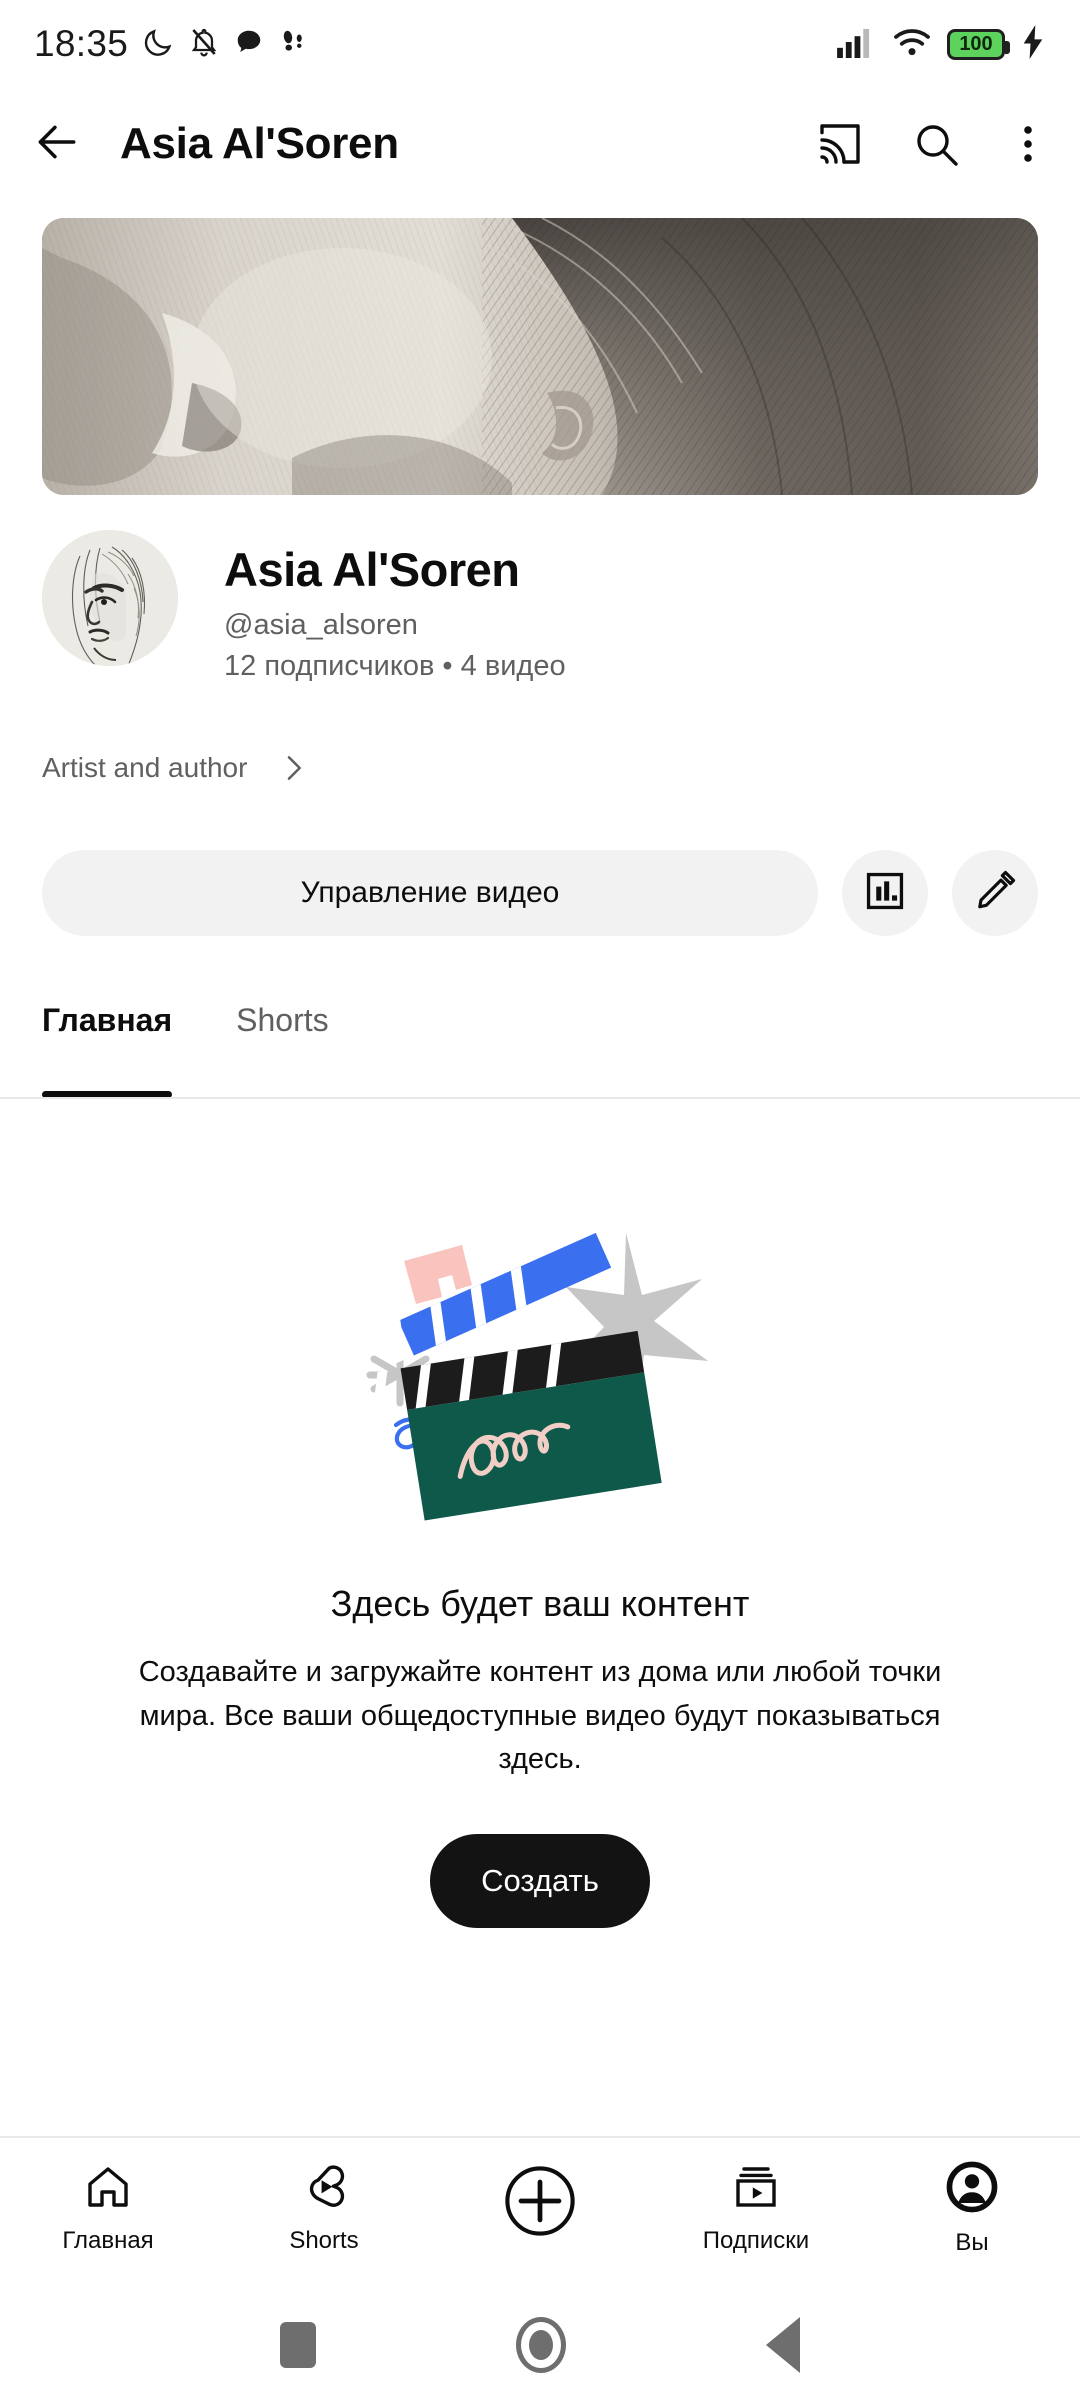  I want to click on edit-channel-button, so click(995, 893).